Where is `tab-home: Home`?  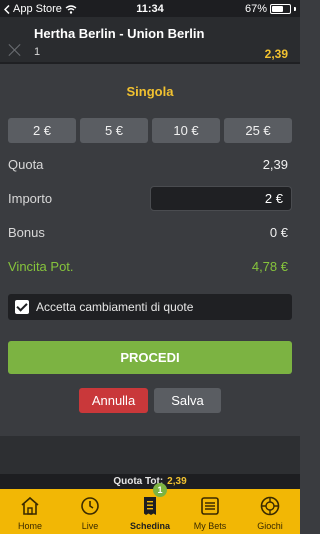
tab-home: Home is located at coordinates (30, 511).